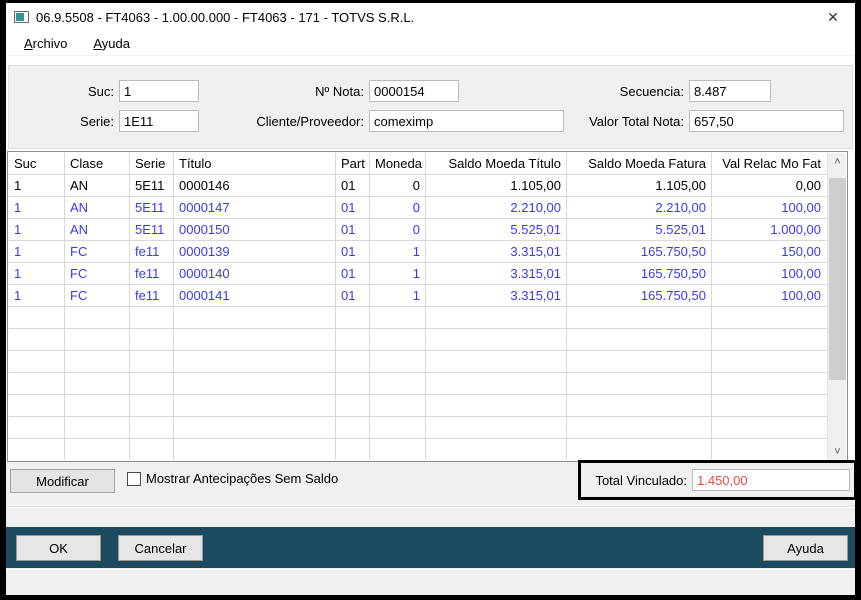 This screenshot has width=861, height=600. I want to click on cliente-proveedor-input: comeximp, so click(466, 121).